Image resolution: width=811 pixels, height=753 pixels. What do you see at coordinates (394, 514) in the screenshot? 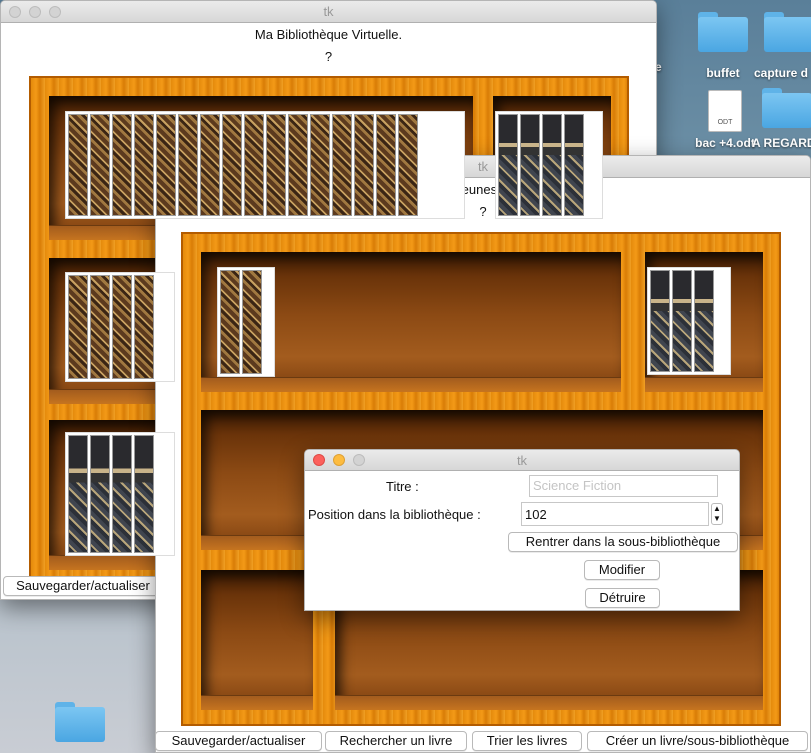
I see `position-label: Position dans la bibliothèque :` at bounding box center [394, 514].